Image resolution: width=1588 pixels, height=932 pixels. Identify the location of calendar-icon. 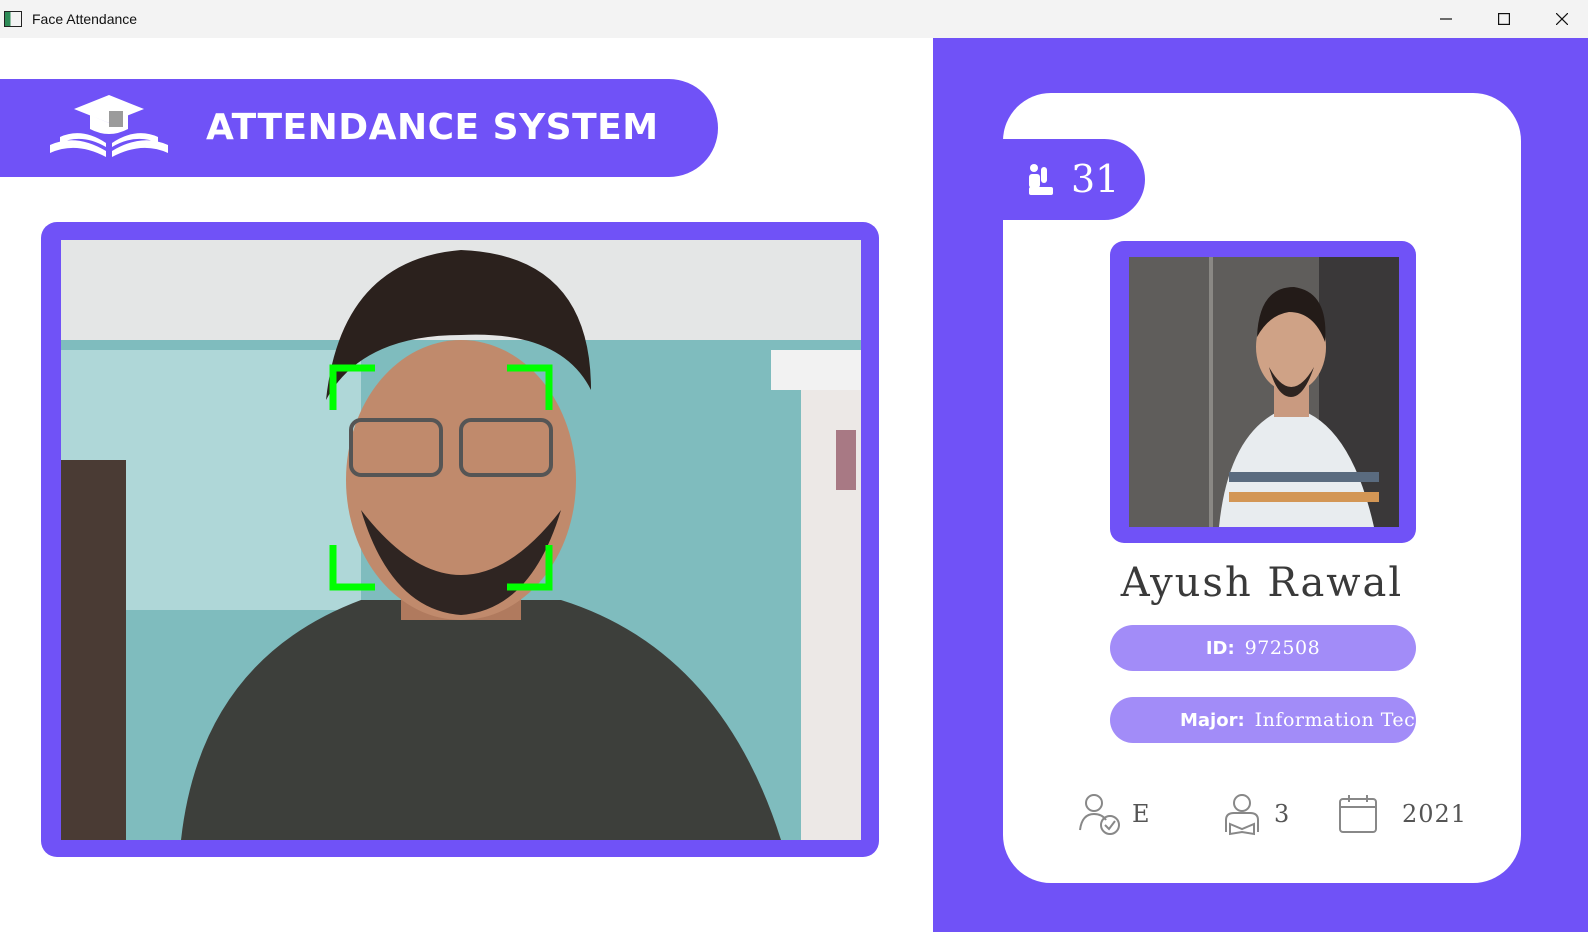
(1358, 814).